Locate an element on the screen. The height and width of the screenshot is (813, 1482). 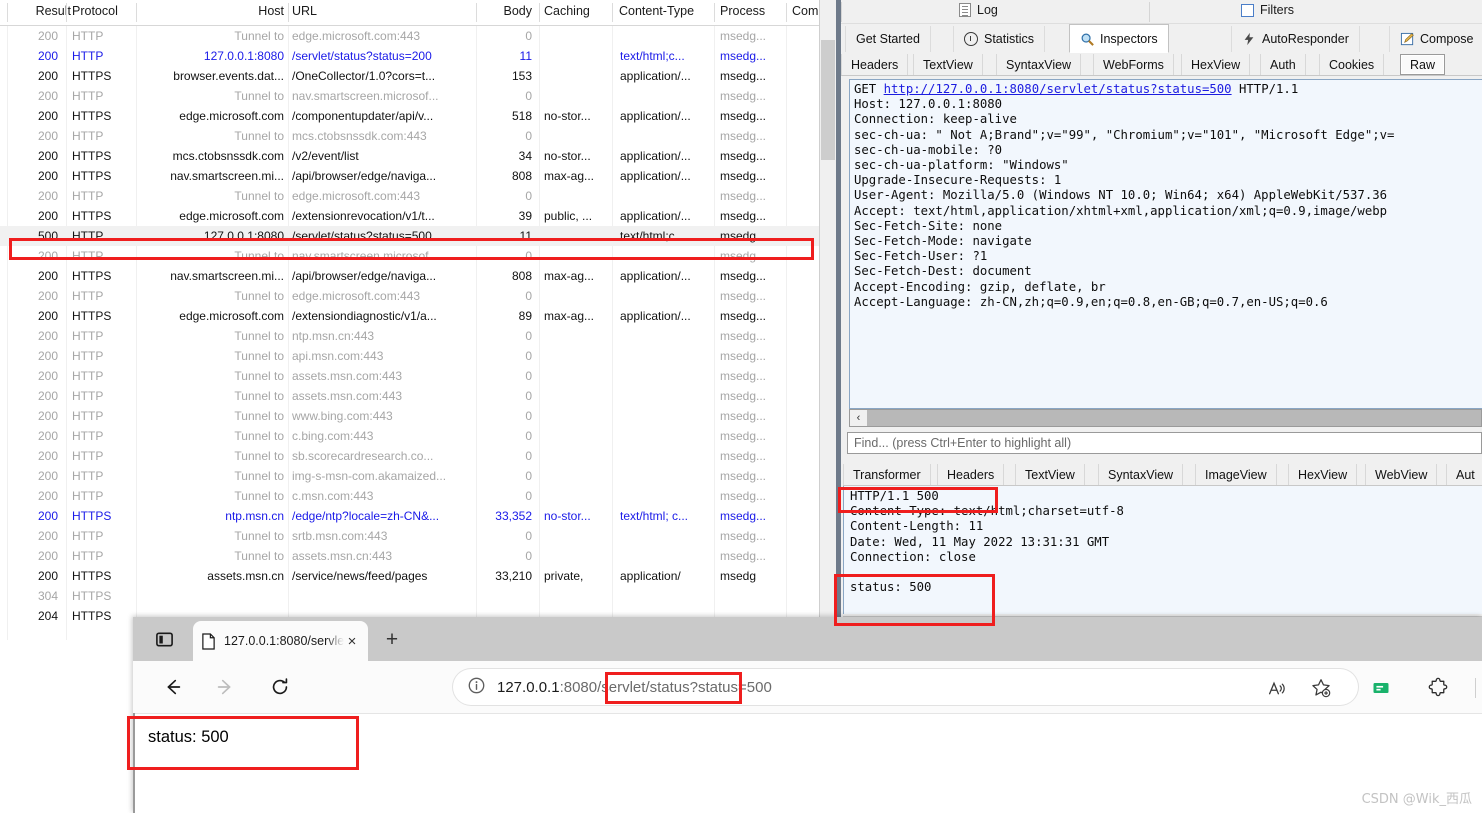
forward-button is located at coordinates (225, 687).